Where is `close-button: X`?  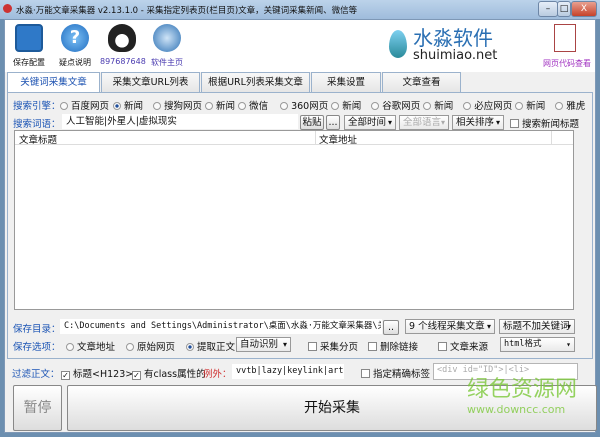 close-button: X is located at coordinates (584, 9).